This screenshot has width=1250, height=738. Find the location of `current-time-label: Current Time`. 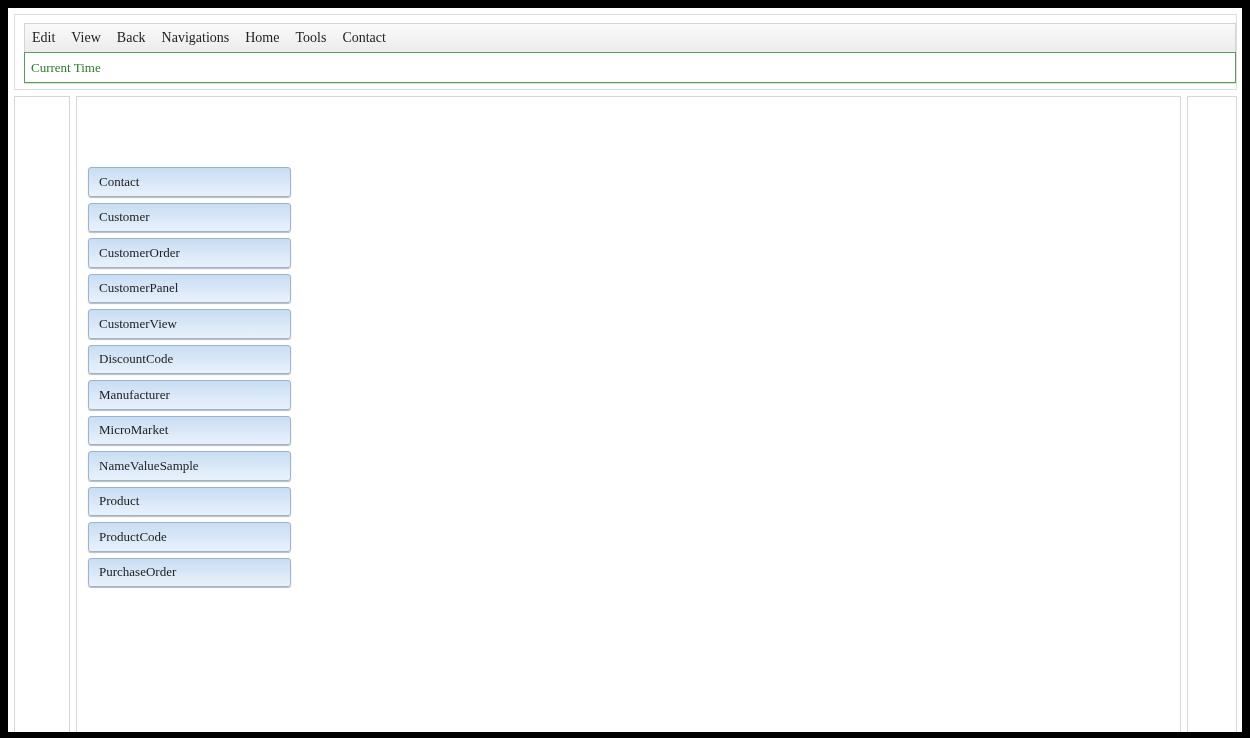

current-time-label: Current Time is located at coordinates (66, 67).